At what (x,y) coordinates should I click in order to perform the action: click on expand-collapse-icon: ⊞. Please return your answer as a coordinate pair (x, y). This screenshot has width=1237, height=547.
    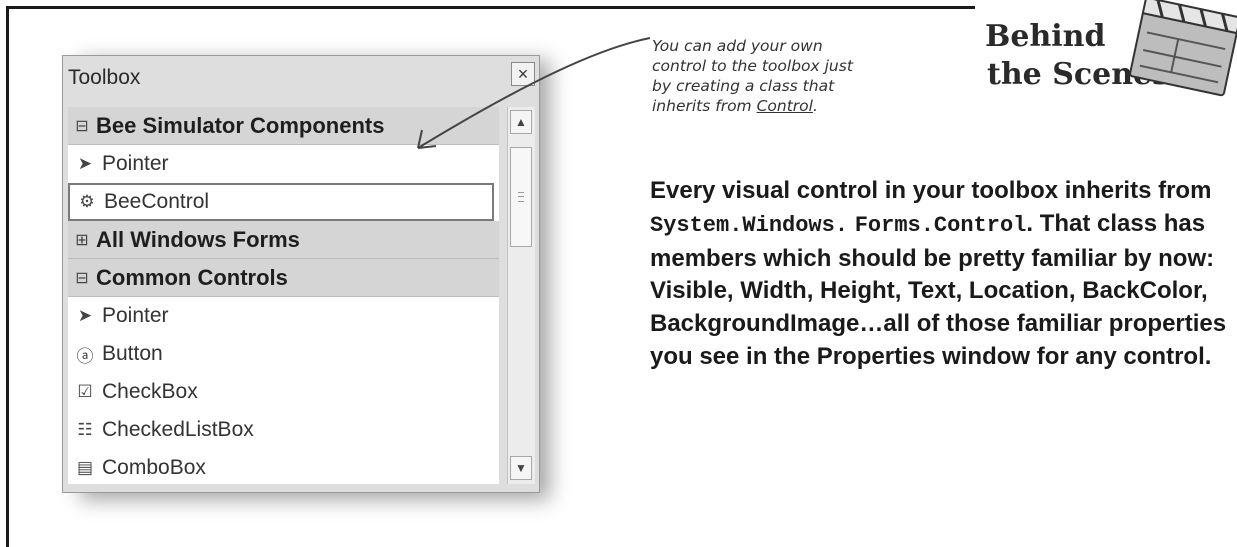
    Looking at the image, I should click on (82, 240).